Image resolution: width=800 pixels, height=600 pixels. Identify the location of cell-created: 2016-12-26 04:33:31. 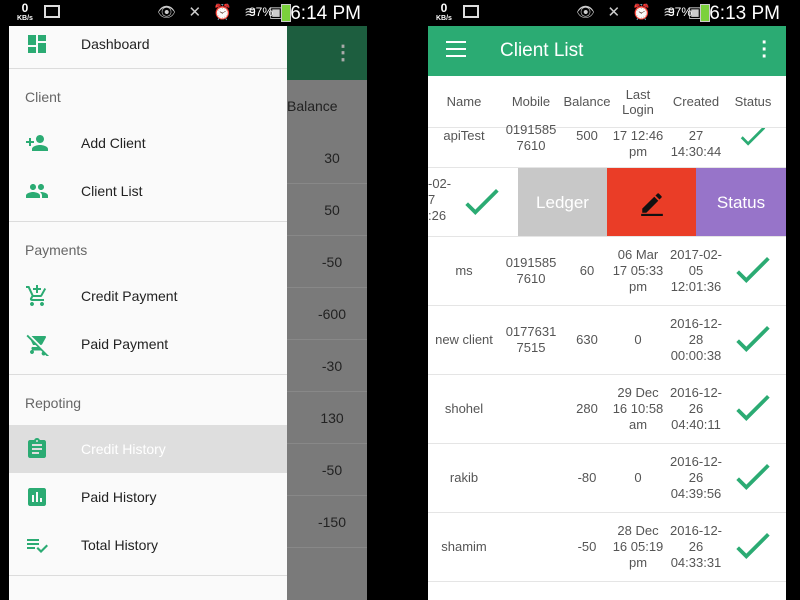
(696, 546).